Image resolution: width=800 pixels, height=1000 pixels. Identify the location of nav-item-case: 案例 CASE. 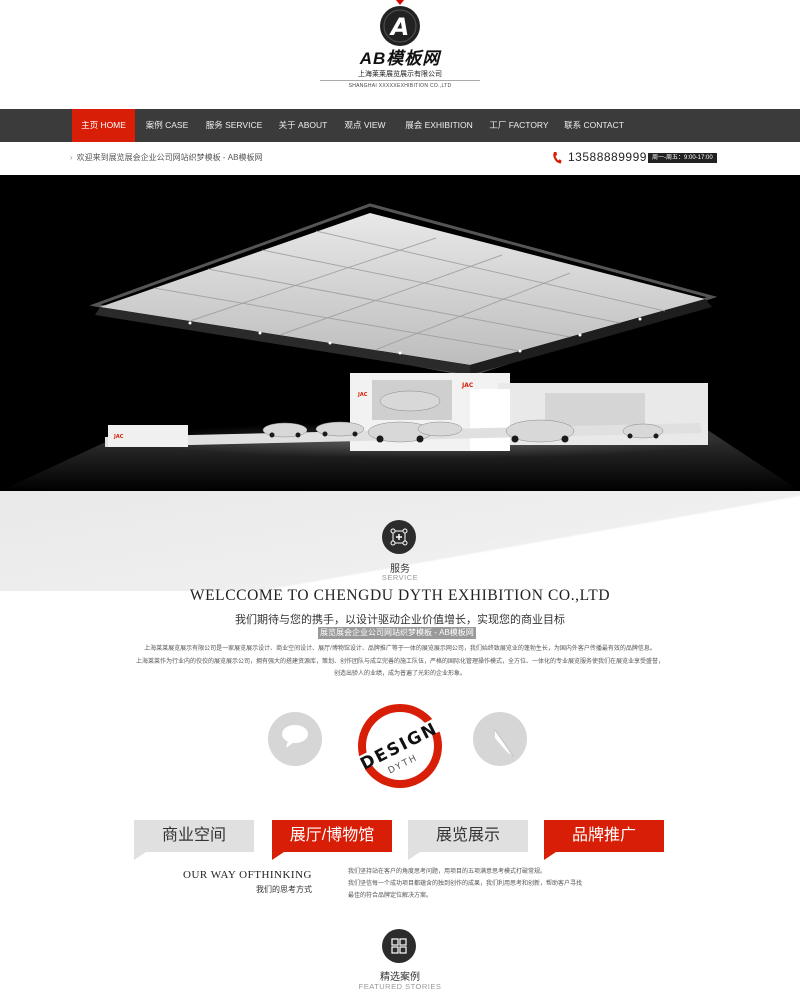
(167, 125).